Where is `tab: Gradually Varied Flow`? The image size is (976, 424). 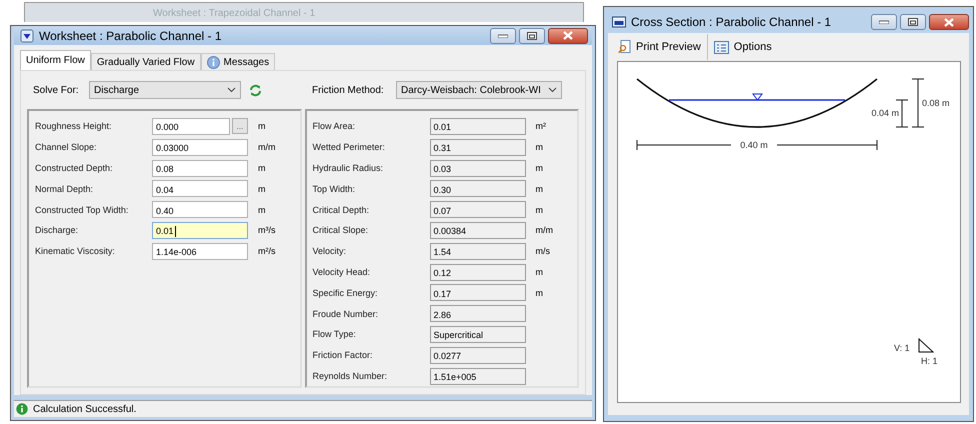
tab: Gradually Varied Flow is located at coordinates (145, 61).